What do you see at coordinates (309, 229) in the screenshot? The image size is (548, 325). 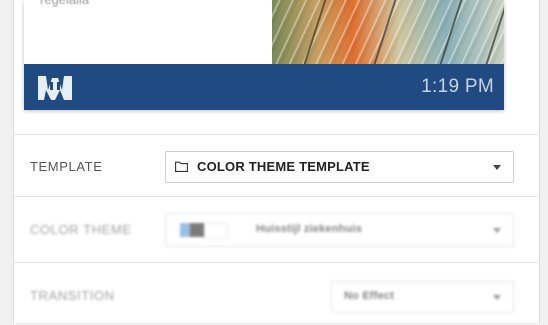 I see `color-theme-value: Huisstijl ziekenhuis` at bounding box center [309, 229].